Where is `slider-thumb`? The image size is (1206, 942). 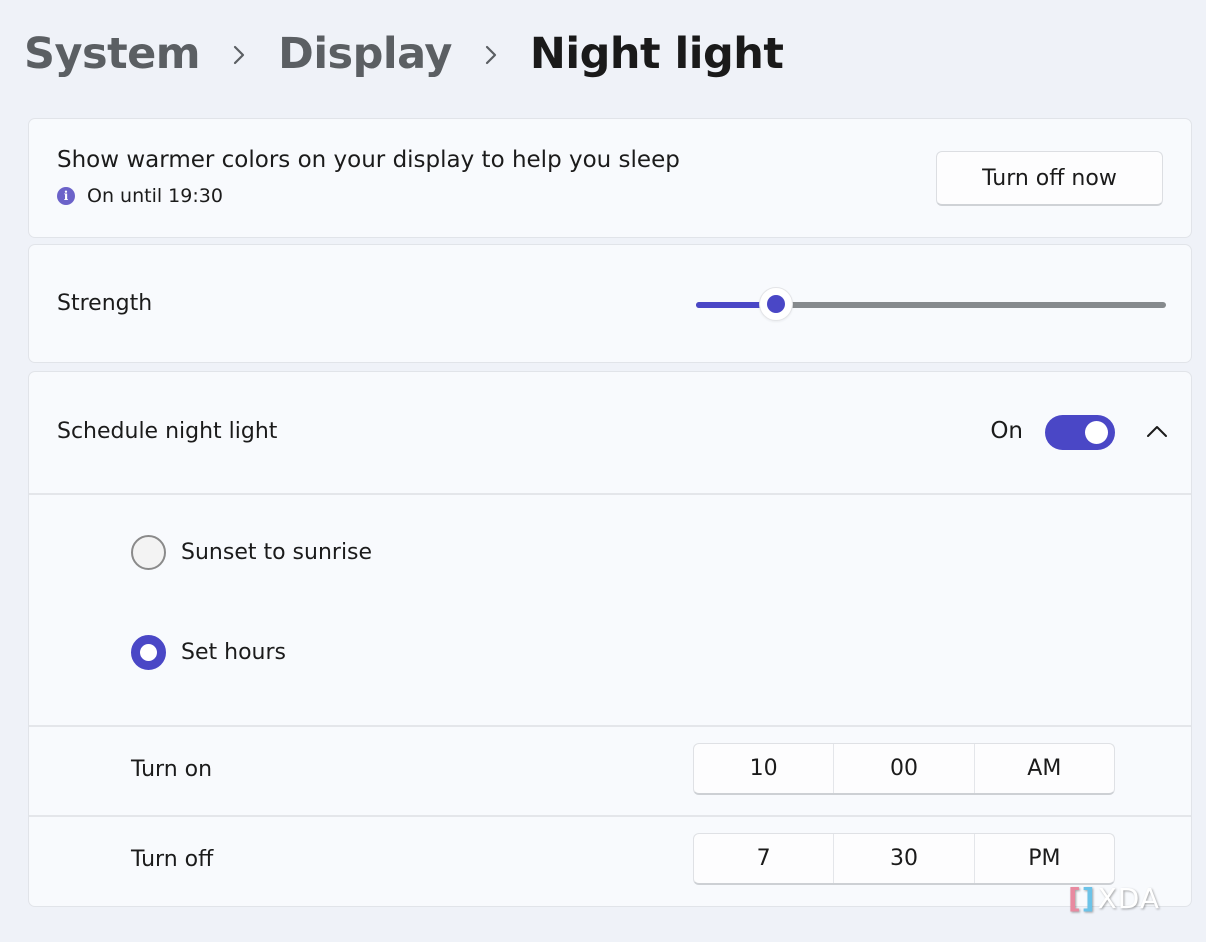
slider-thumb is located at coordinates (775, 304).